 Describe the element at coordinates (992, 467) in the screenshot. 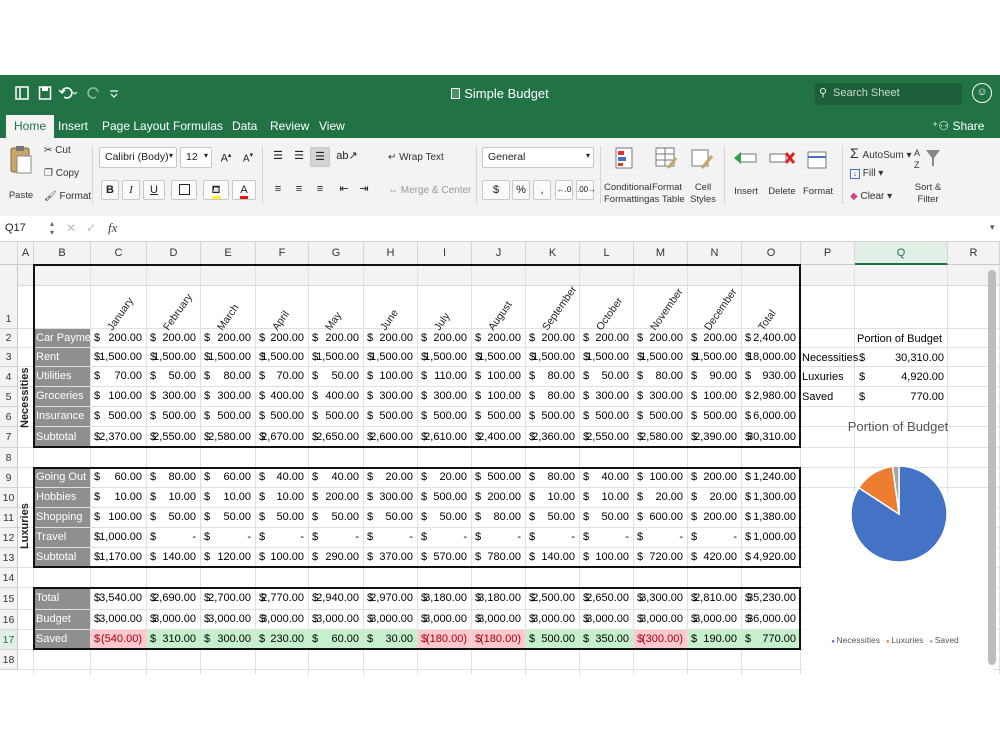

I see `vertical-scrollbar` at that location.